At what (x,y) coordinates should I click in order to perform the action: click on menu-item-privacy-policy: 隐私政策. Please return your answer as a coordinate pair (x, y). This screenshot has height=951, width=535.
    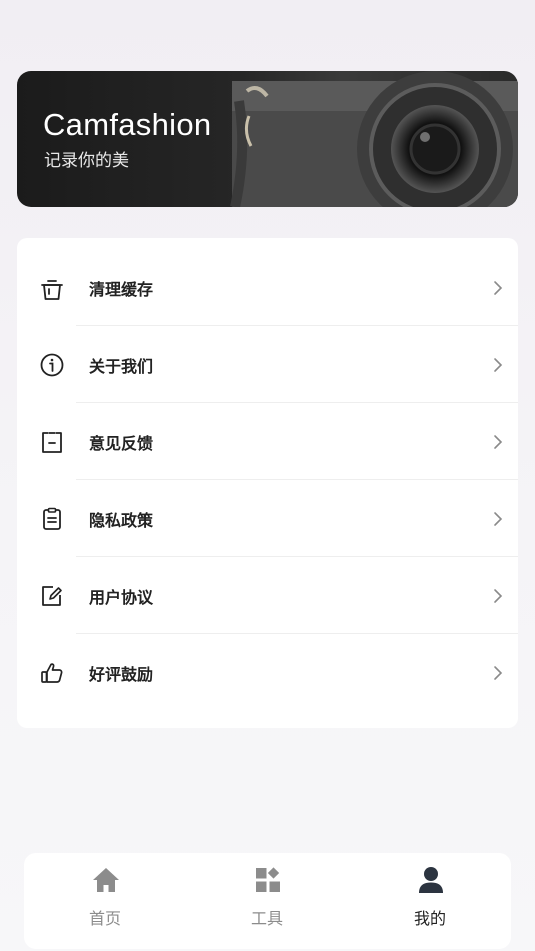
    Looking at the image, I should click on (267, 518).